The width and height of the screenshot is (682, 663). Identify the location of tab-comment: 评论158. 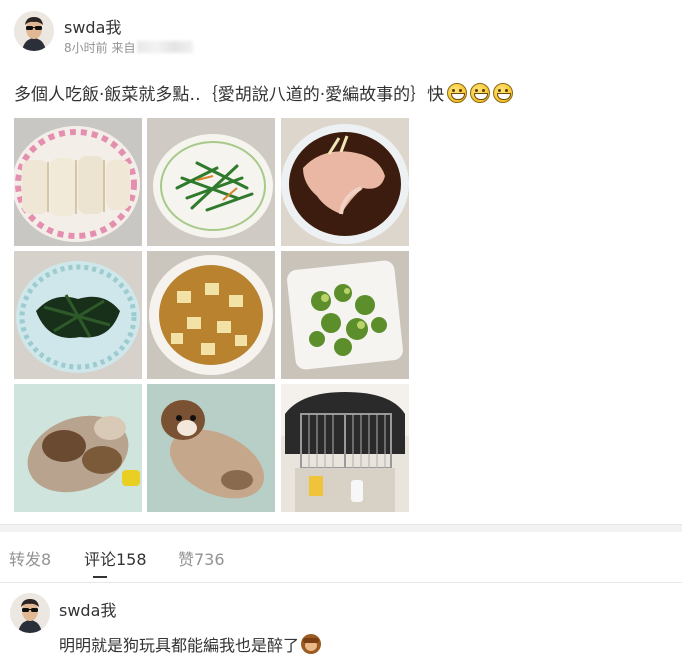
(115, 558).